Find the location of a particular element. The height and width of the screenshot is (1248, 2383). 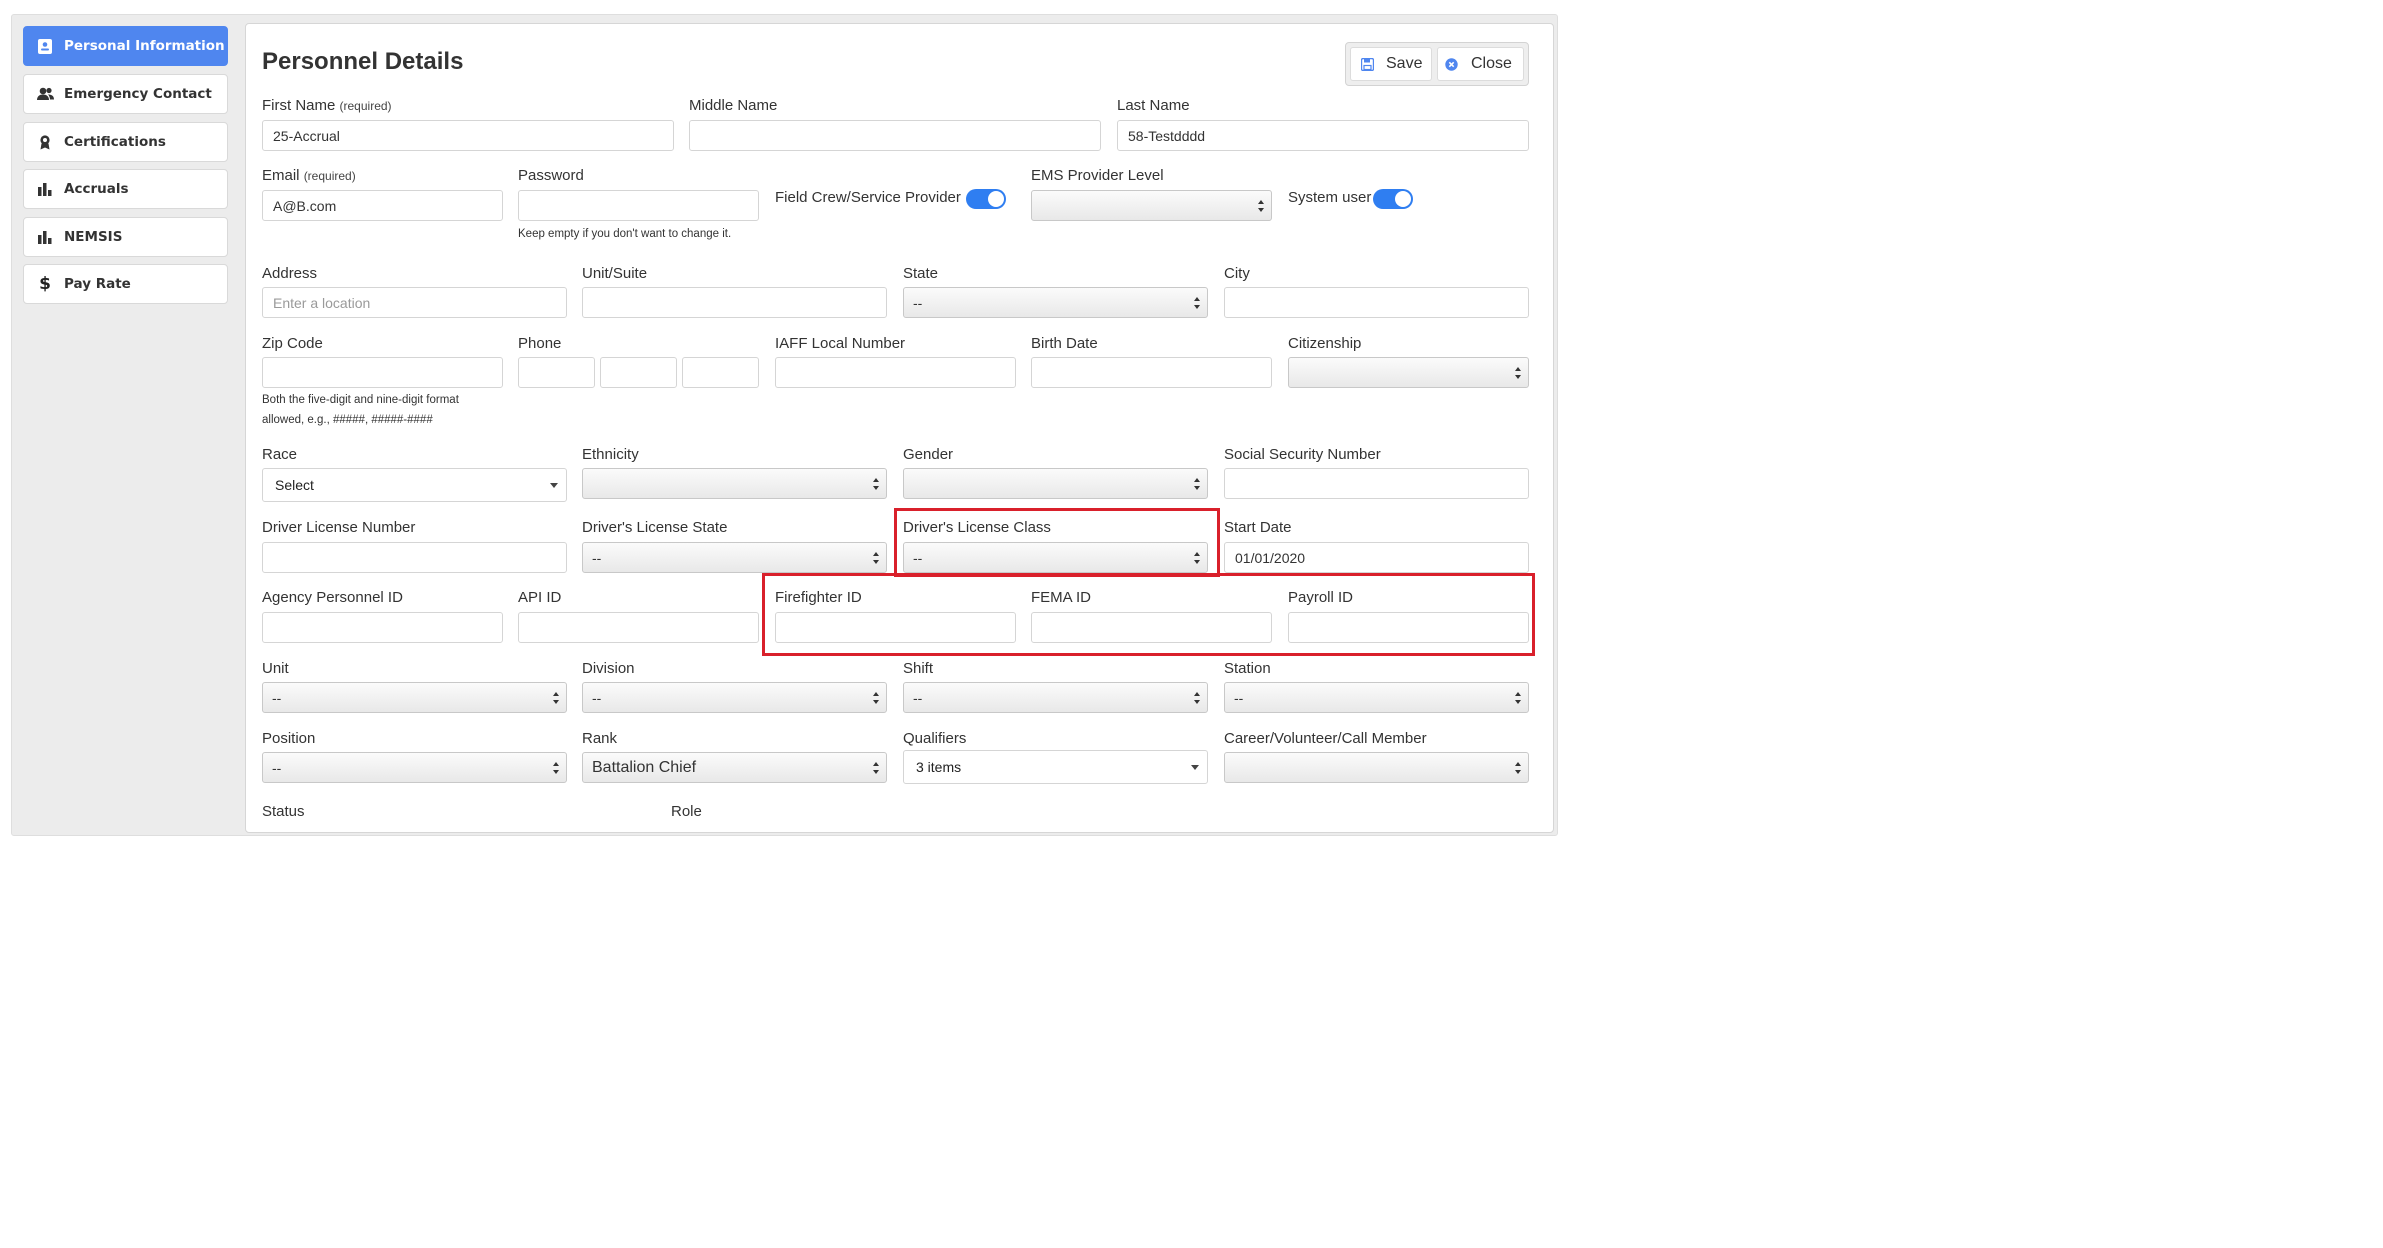

ssn-label: Social Security Number is located at coordinates (1302, 454).